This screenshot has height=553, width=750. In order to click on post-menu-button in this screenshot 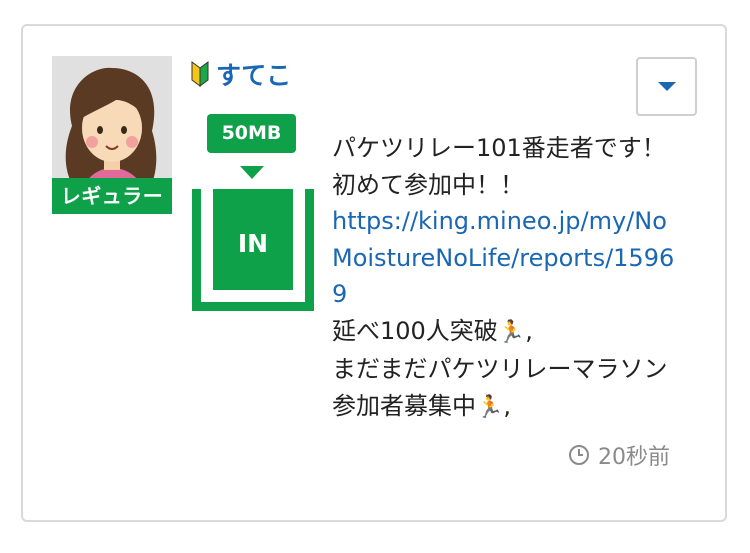, I will do `click(666, 86)`.